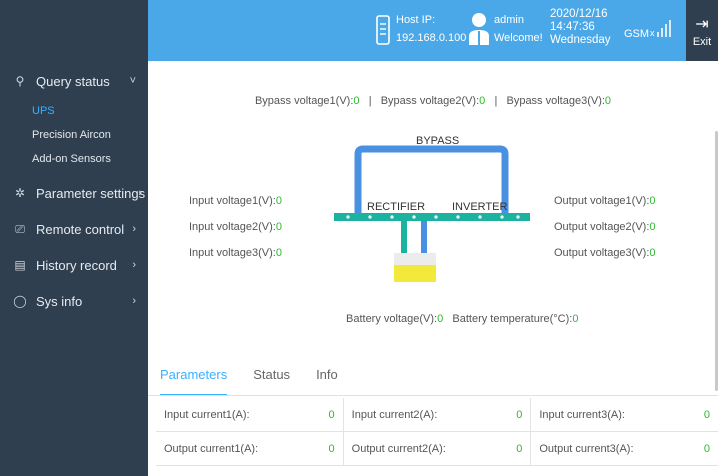 The width and height of the screenshot is (718, 476). I want to click on time-text: 14:47:36, so click(572, 27).